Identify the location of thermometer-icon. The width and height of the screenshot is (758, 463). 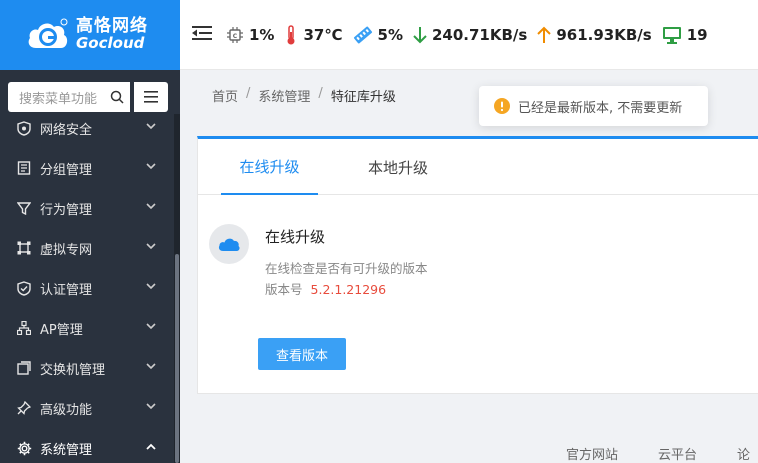
(291, 34).